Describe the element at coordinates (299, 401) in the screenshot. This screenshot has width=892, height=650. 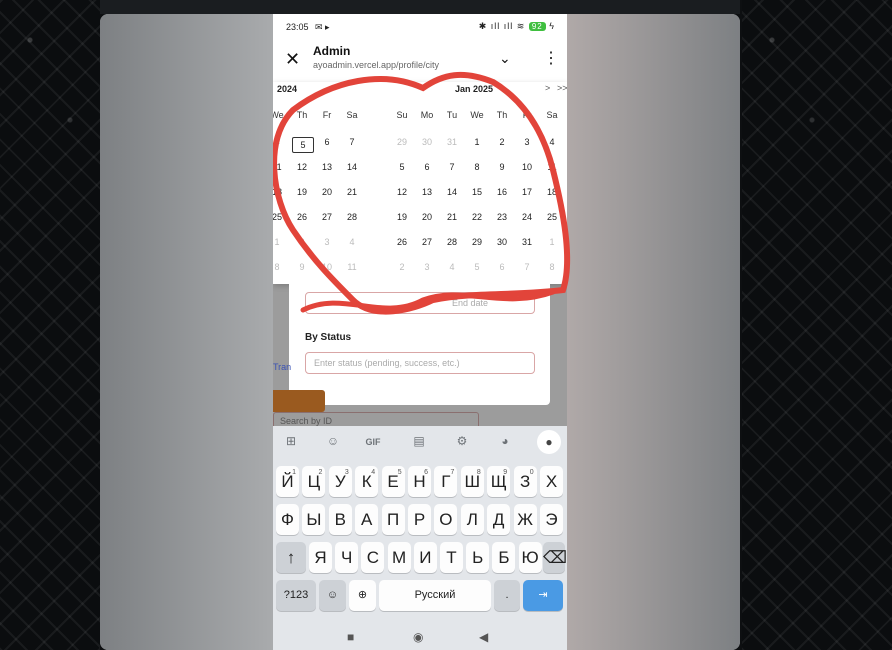
I see `background-button` at that location.